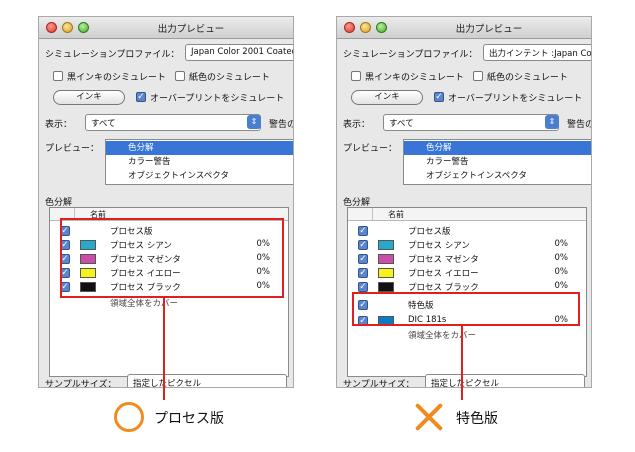 This screenshot has height=452, width=635. Describe the element at coordinates (443, 274) in the screenshot. I see `row-name: プロセス イエロー` at that location.